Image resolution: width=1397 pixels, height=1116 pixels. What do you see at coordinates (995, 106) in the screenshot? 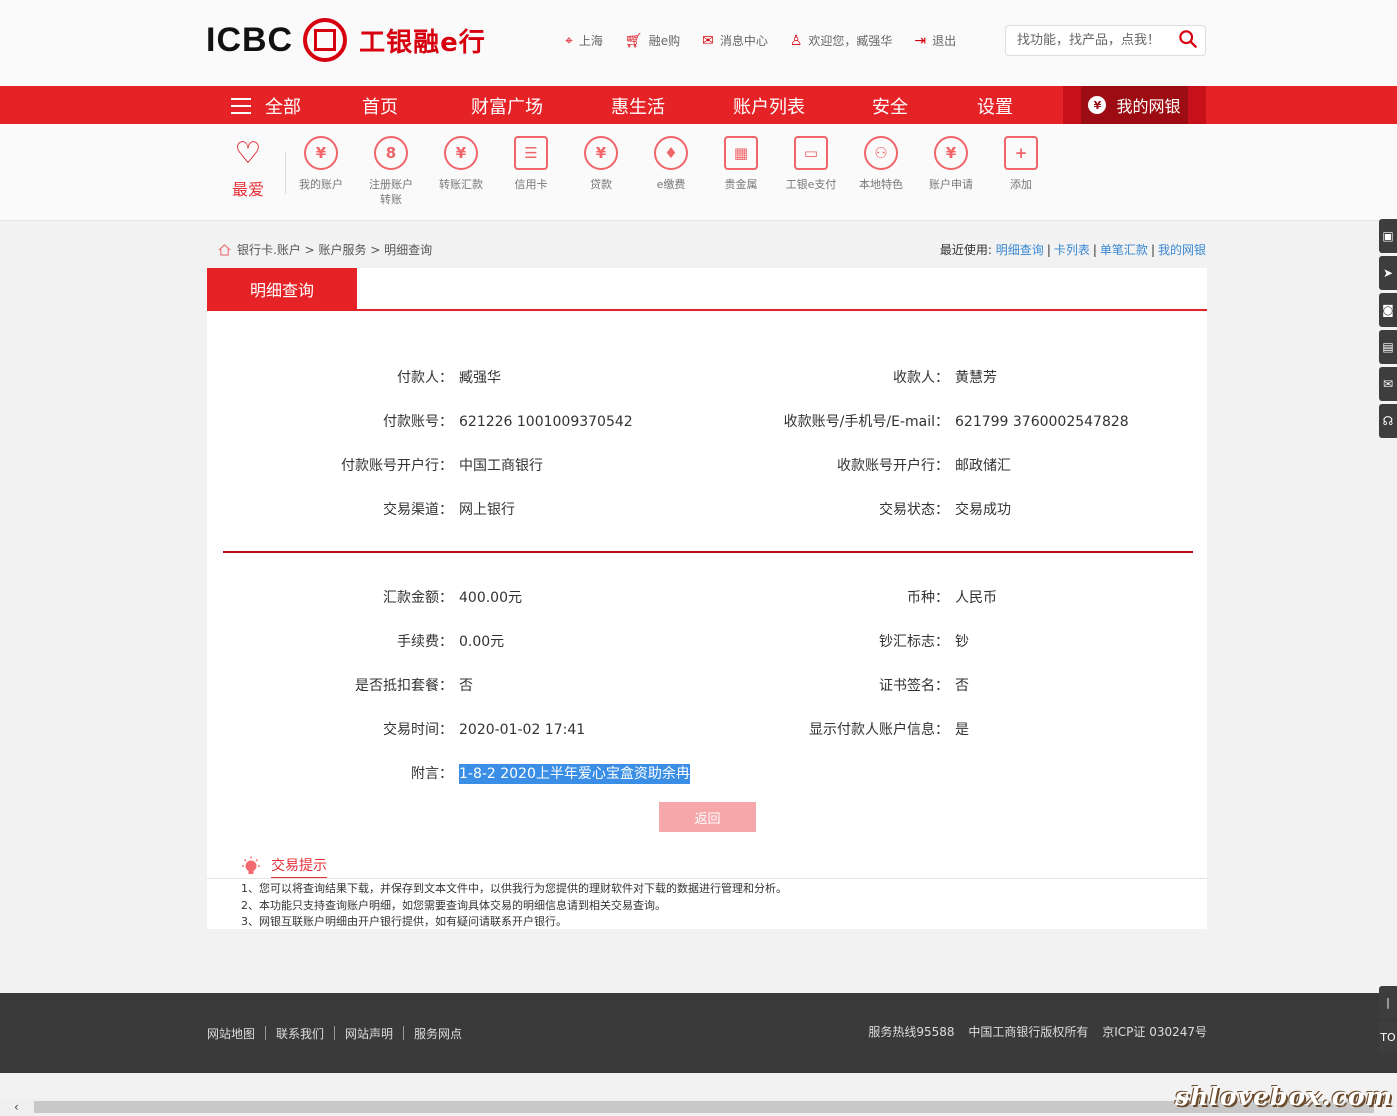
I see `nav-settings: 设置` at bounding box center [995, 106].